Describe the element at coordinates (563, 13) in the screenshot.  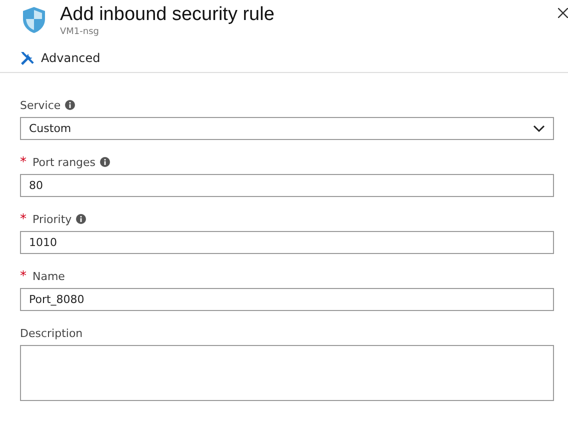
I see `close-icon` at that location.